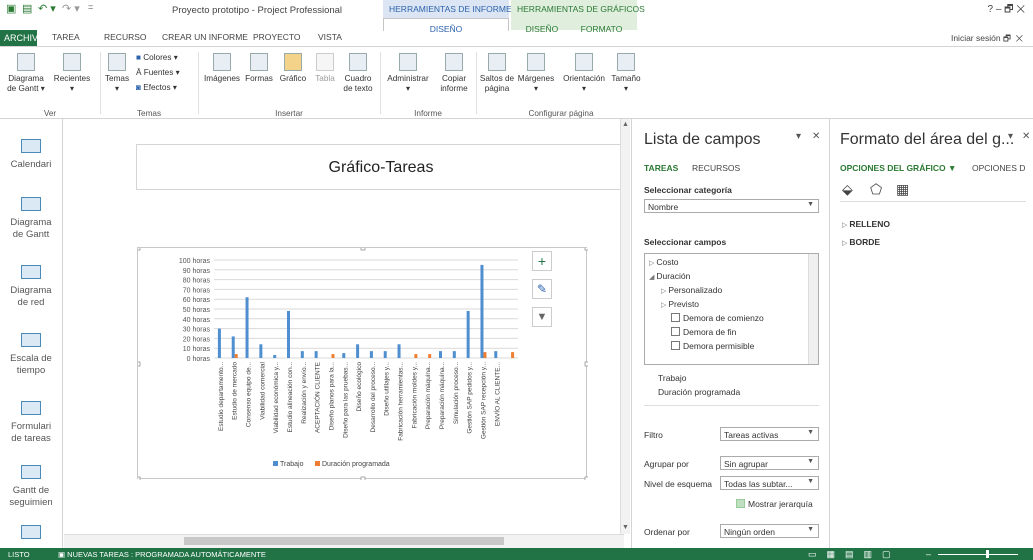  I want to click on sort-by-select: Ningún orden ▼, so click(769, 531).